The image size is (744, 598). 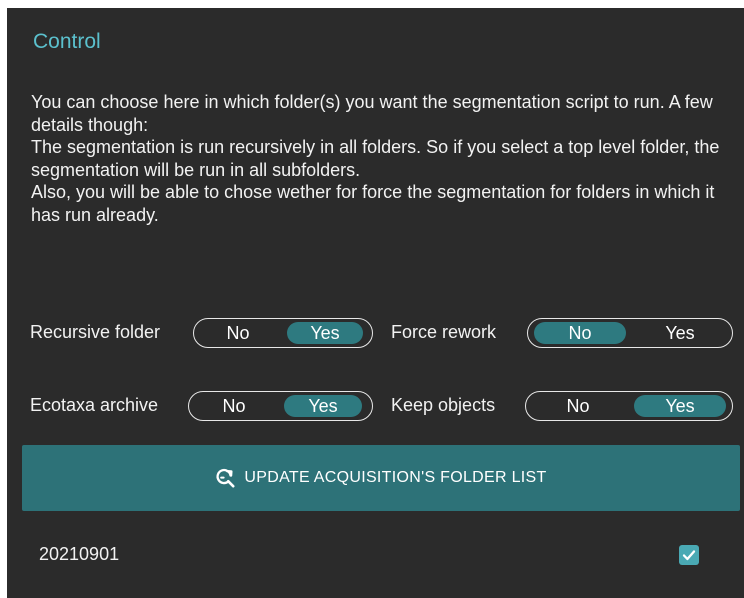 I want to click on refresh-search-icon, so click(x=225, y=478).